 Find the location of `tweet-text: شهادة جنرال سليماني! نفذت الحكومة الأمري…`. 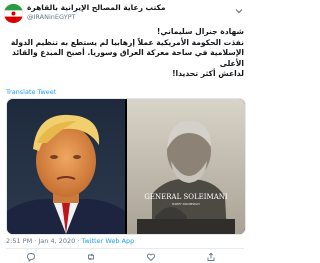

tweet-text: شهادة جنرال سليماني! نفذت الحكومة الأمري… is located at coordinates (125, 53).